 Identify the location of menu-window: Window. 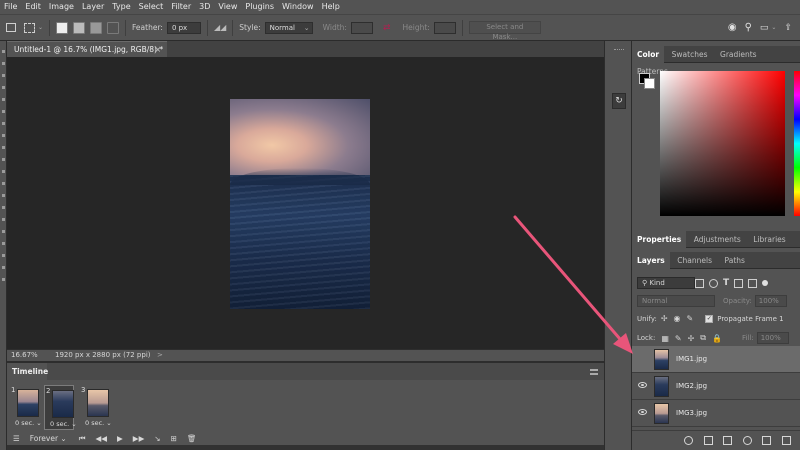
(298, 7).